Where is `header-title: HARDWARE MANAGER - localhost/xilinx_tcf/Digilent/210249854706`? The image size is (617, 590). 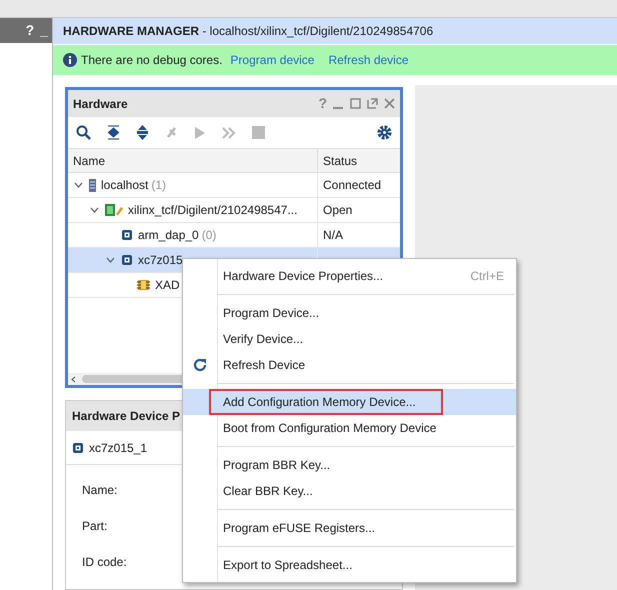
header-title: HARDWARE MANAGER - localhost/xilinx_tcf/Digilent/210249854706 is located at coordinates (248, 31).